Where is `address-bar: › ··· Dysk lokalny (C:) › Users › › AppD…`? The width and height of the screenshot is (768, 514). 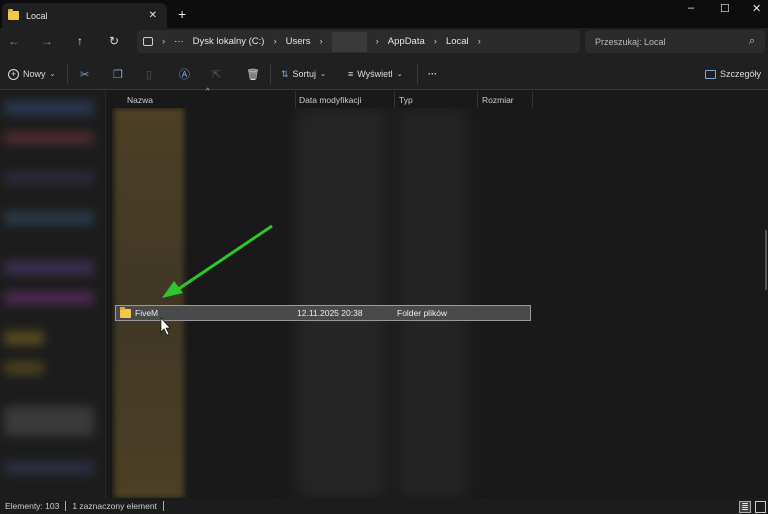
address-bar: › ··· Dysk lokalny (C:) › Users › › AppD… is located at coordinates (358, 41).